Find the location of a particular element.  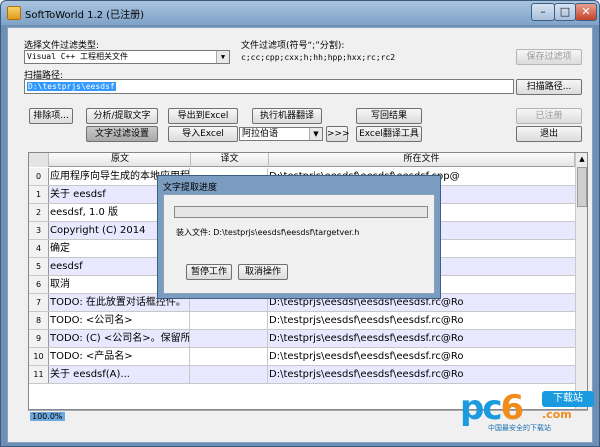

dialog-title: 文字提取进度 is located at coordinates (190, 188).